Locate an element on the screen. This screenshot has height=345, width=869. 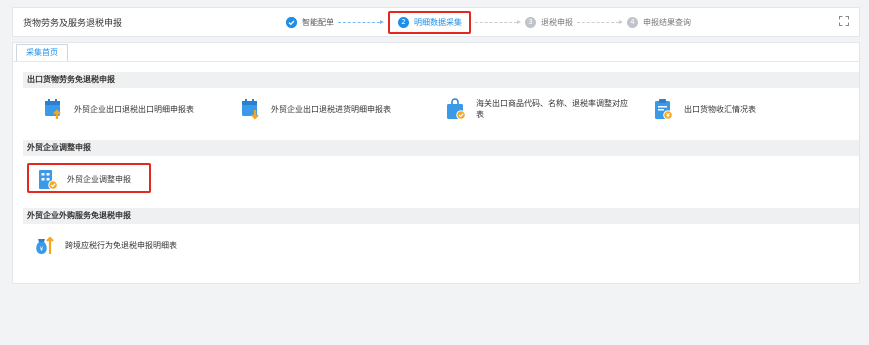
page-title: 货物劳务及服务退税申报 is located at coordinates (73, 23).